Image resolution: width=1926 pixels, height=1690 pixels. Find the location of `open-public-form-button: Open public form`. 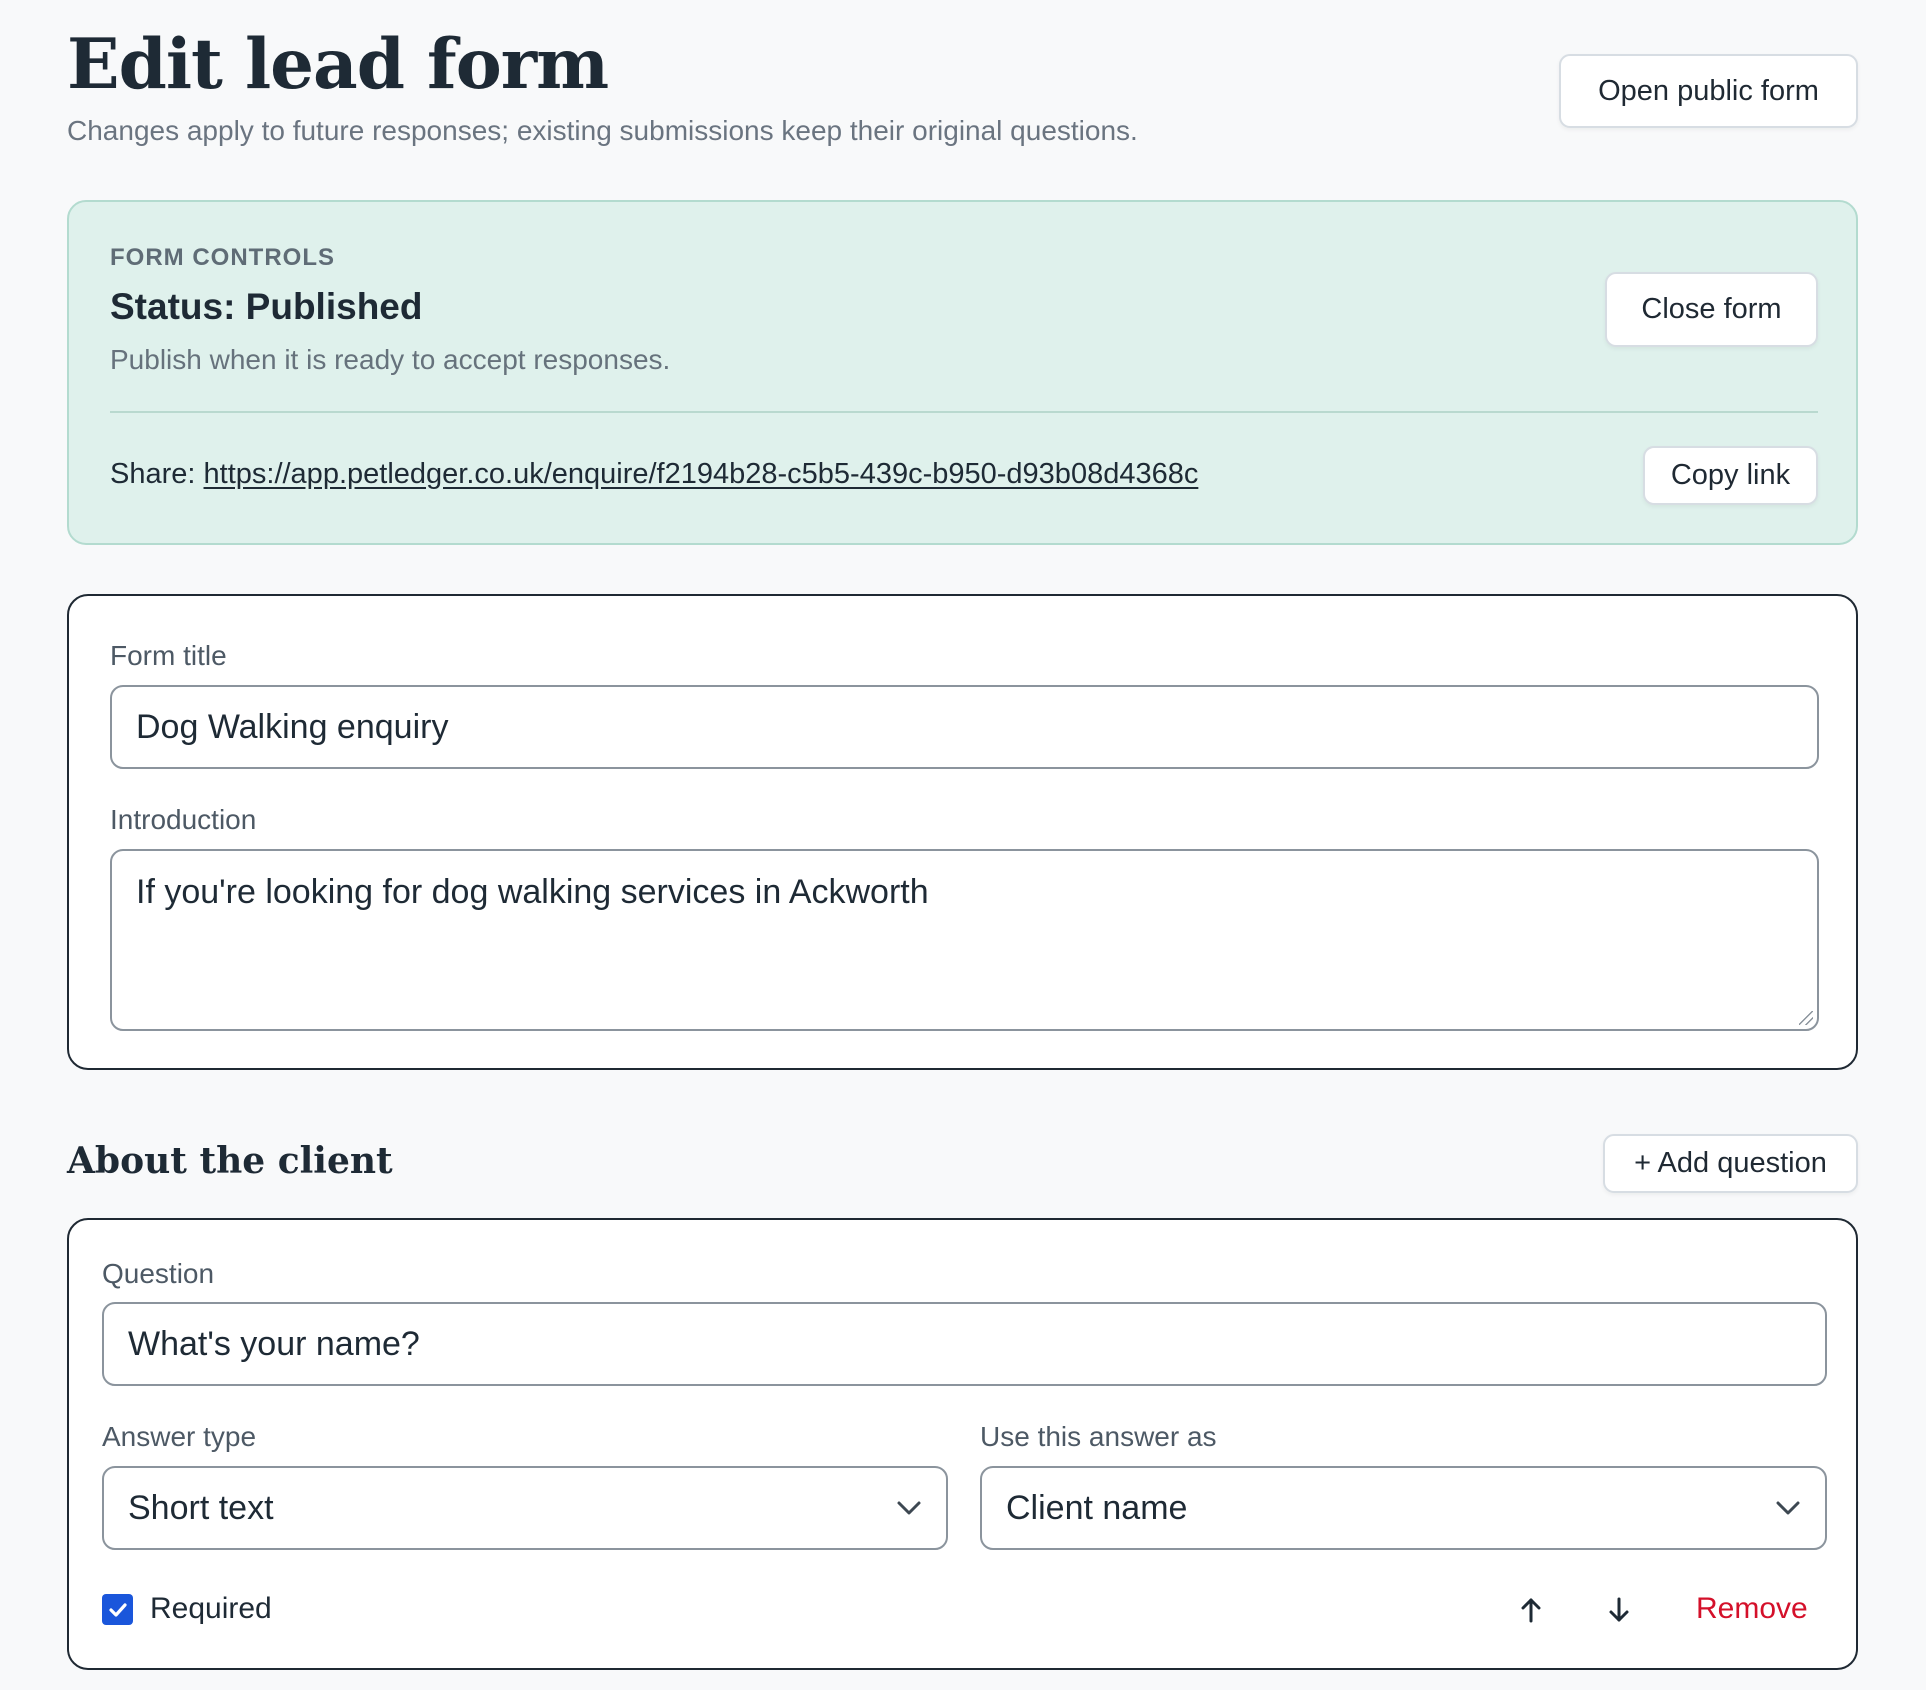

open-public-form-button: Open public form is located at coordinates (1708, 91).